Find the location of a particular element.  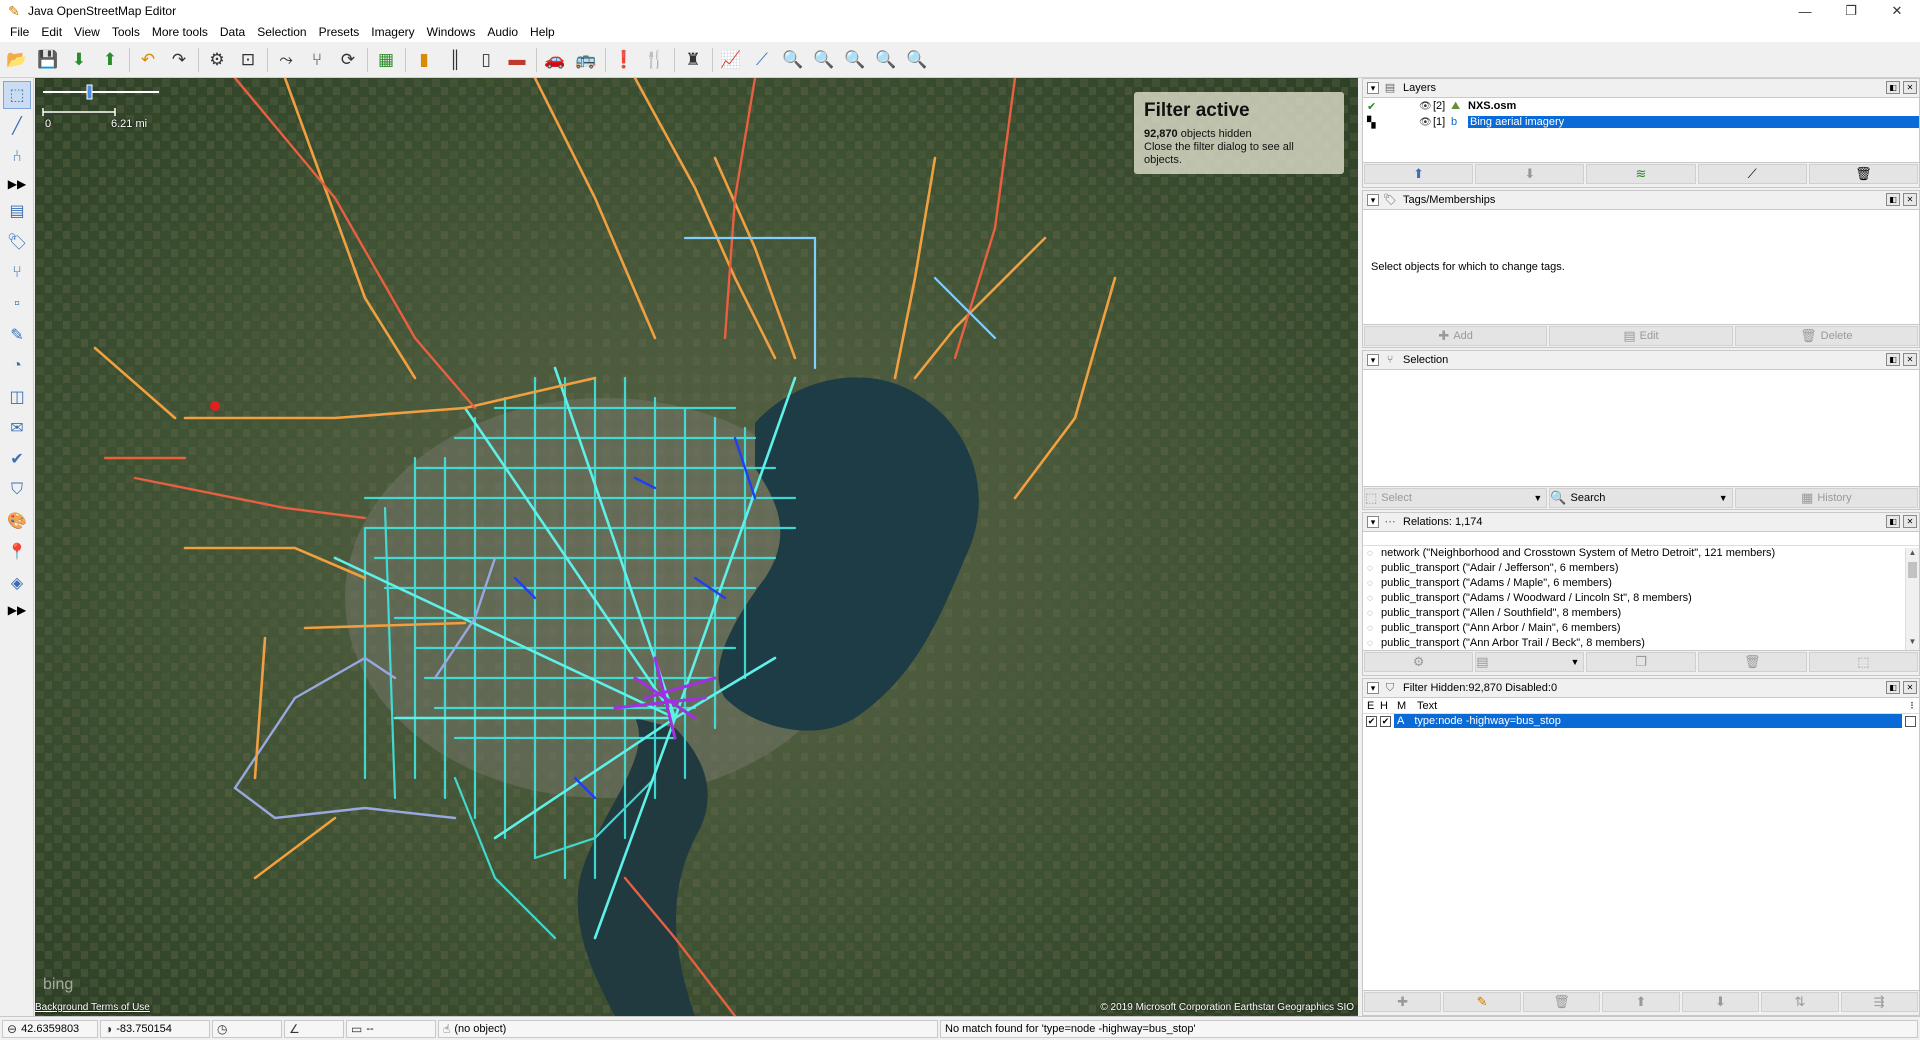

scroll-thumb is located at coordinates (1912, 570).